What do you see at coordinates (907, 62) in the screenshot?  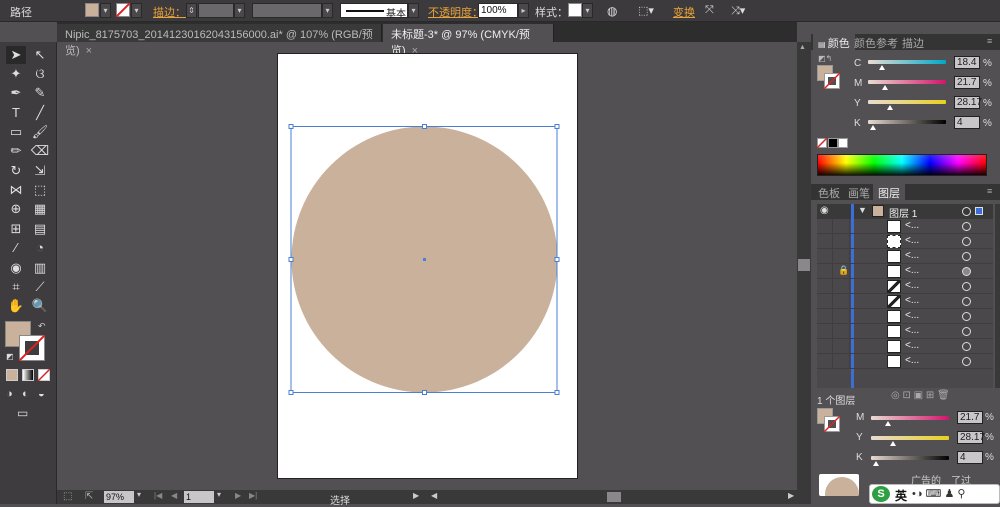 I see `cyan-slider` at bounding box center [907, 62].